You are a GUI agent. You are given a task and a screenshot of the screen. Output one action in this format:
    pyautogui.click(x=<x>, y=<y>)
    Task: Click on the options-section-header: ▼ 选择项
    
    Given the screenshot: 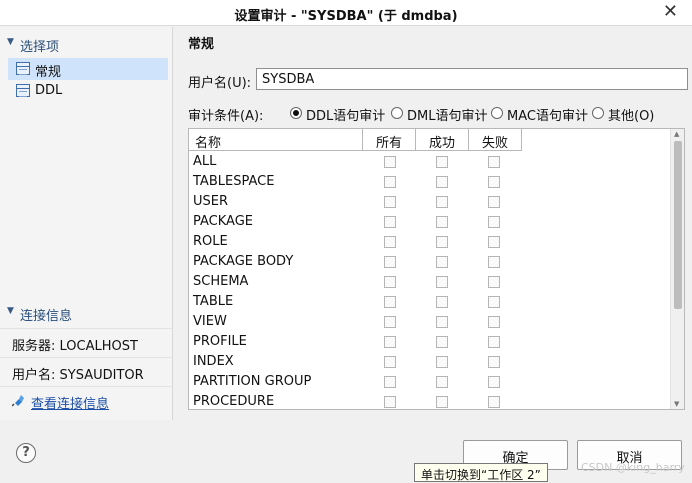 What is the action you would take?
    pyautogui.click(x=86, y=44)
    